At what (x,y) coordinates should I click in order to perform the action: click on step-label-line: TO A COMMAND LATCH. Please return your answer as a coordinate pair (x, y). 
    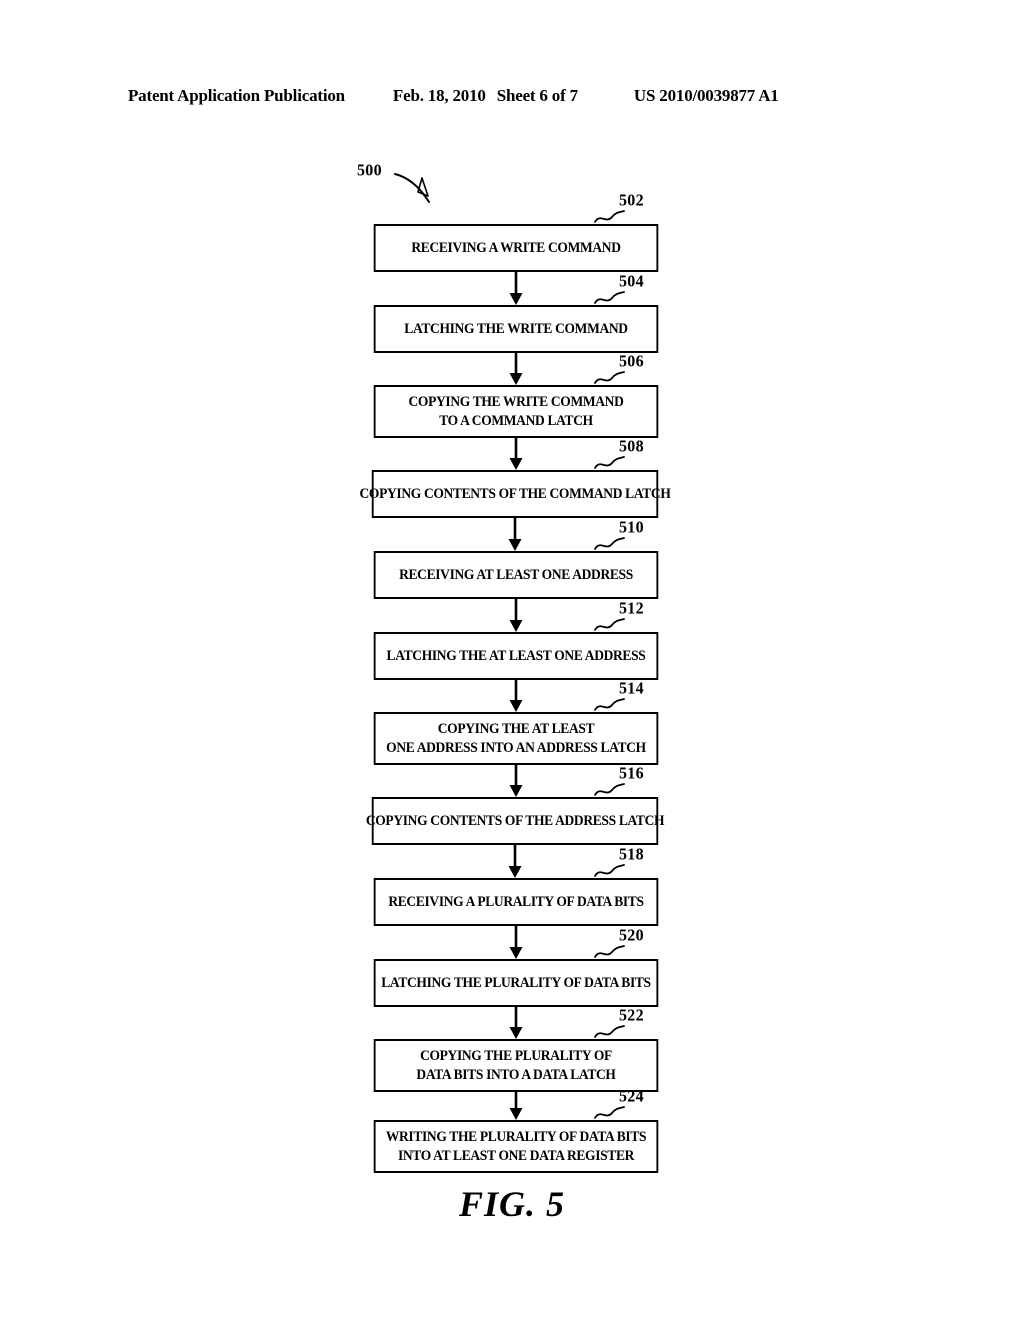
    Looking at the image, I should click on (516, 420).